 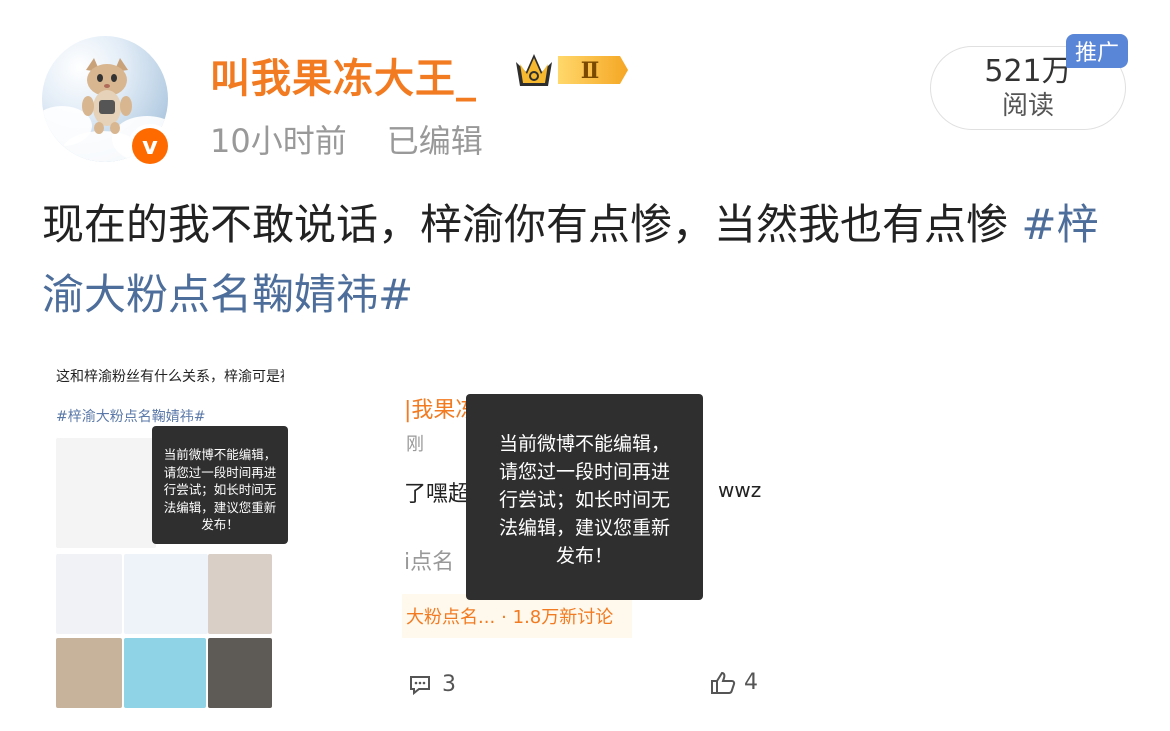 I want to click on promo-tag: 推广, so click(x=1097, y=51).